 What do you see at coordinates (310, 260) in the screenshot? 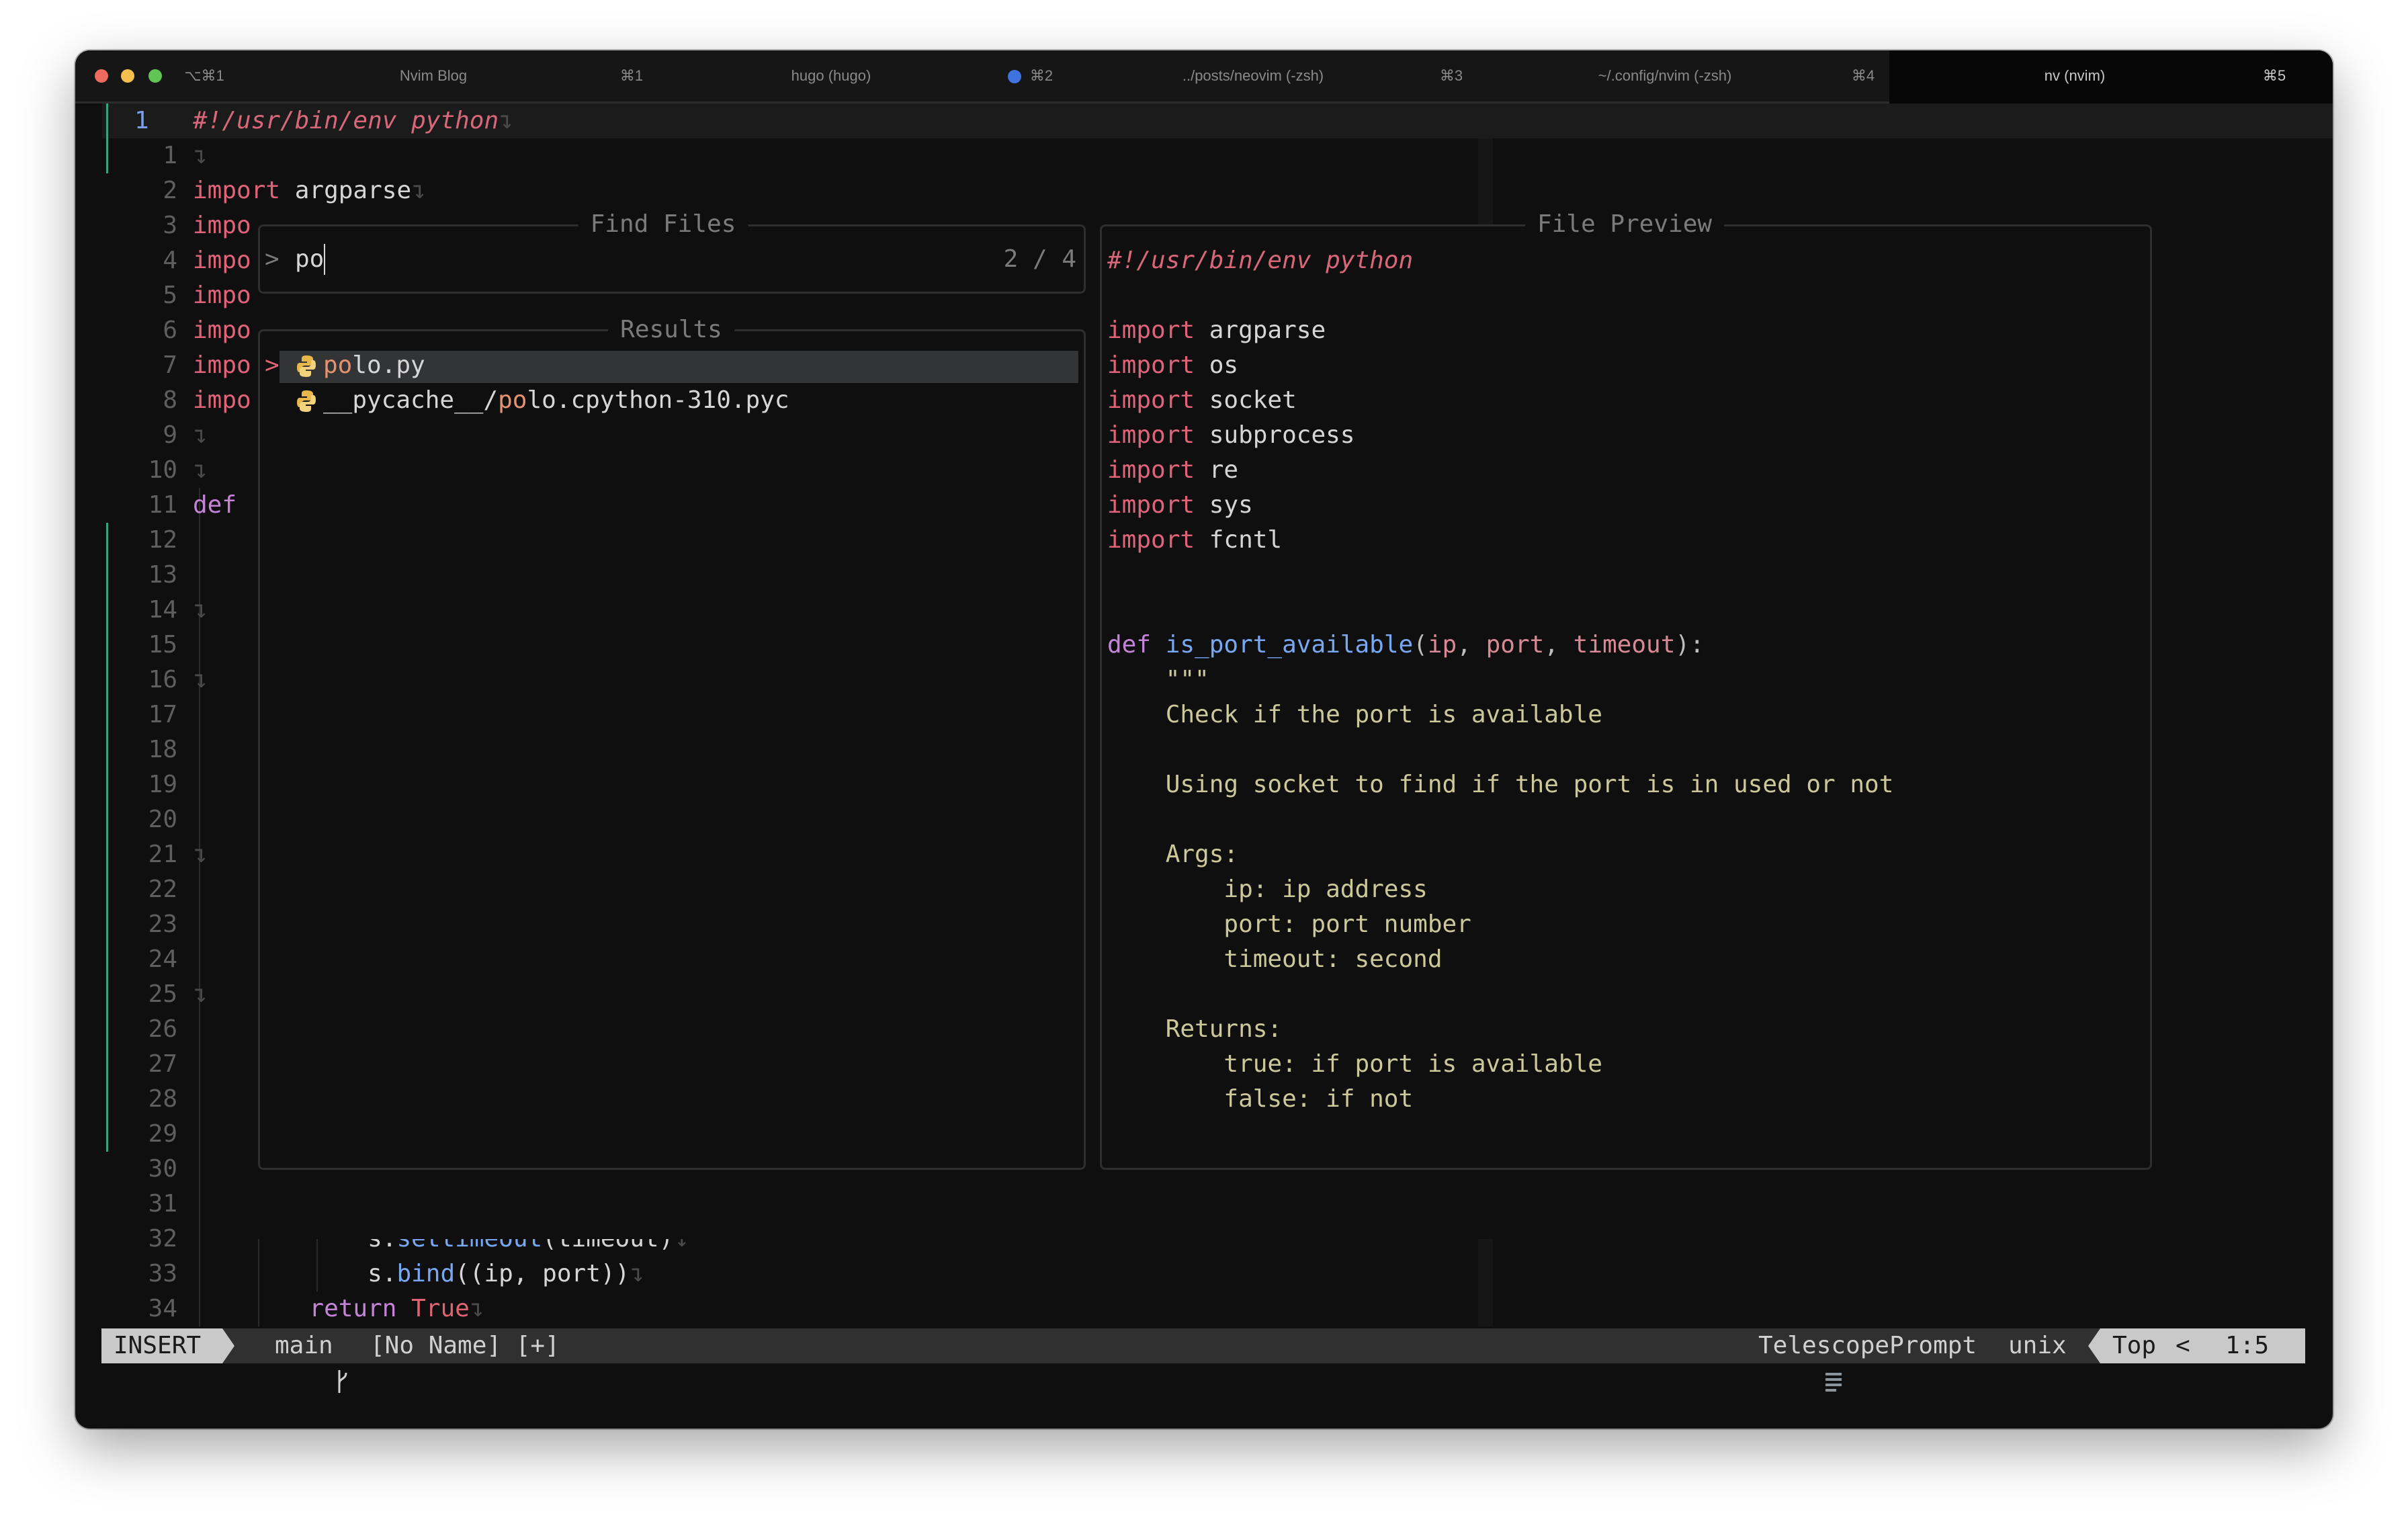
I see `prompt-input: po` at bounding box center [310, 260].